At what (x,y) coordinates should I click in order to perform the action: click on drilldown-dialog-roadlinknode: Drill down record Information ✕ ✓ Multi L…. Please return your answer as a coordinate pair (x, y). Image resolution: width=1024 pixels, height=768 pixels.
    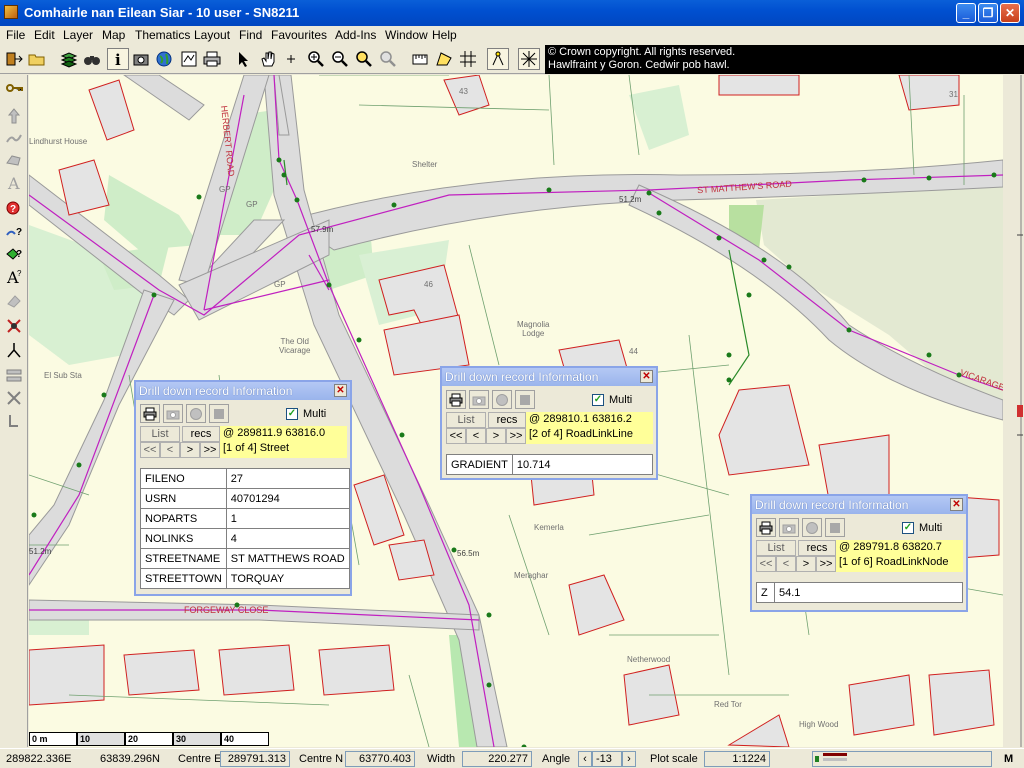
    Looking at the image, I should click on (859, 553).